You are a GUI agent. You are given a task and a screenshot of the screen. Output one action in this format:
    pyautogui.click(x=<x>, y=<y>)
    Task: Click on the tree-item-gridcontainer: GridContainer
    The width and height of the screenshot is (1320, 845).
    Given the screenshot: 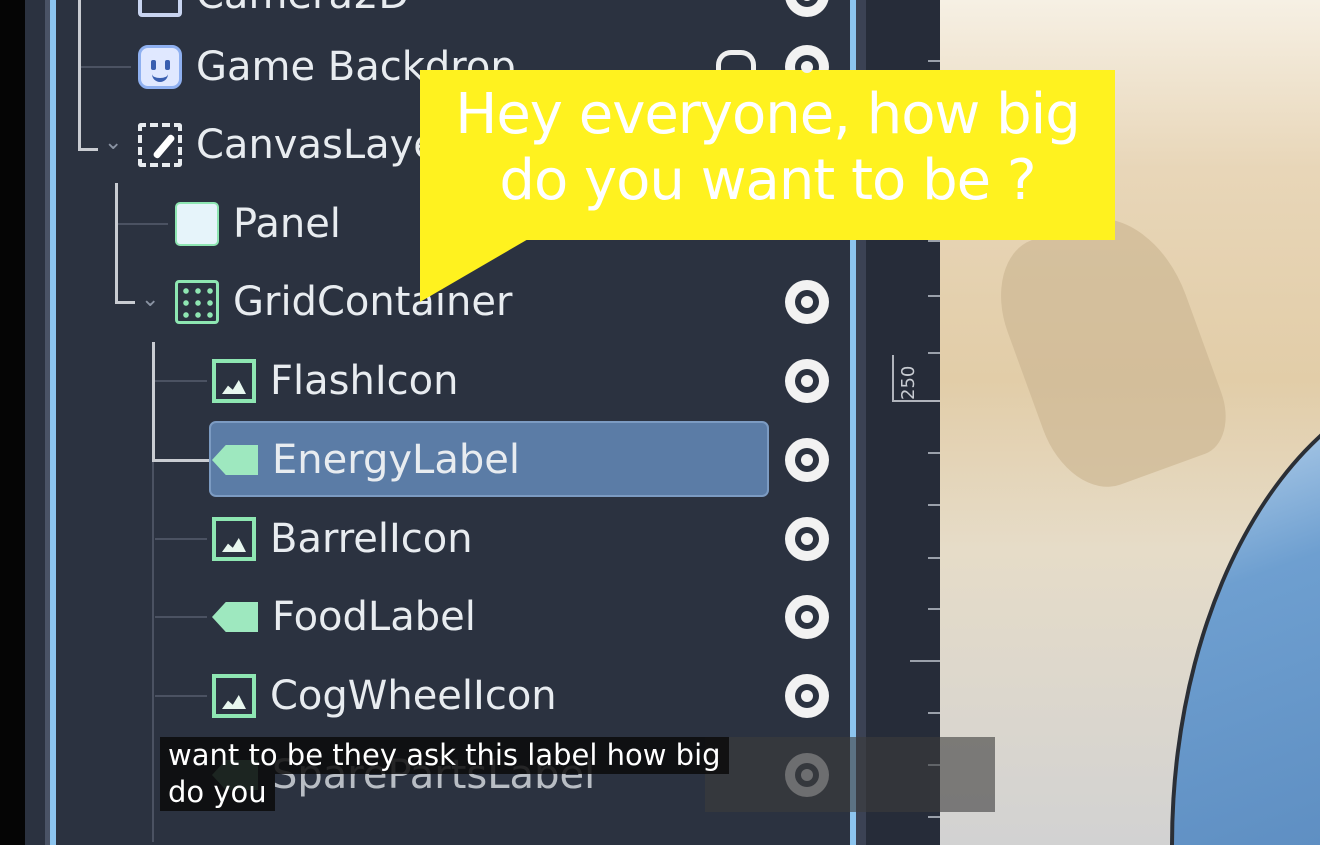 What is the action you would take?
    pyautogui.click(x=343, y=302)
    